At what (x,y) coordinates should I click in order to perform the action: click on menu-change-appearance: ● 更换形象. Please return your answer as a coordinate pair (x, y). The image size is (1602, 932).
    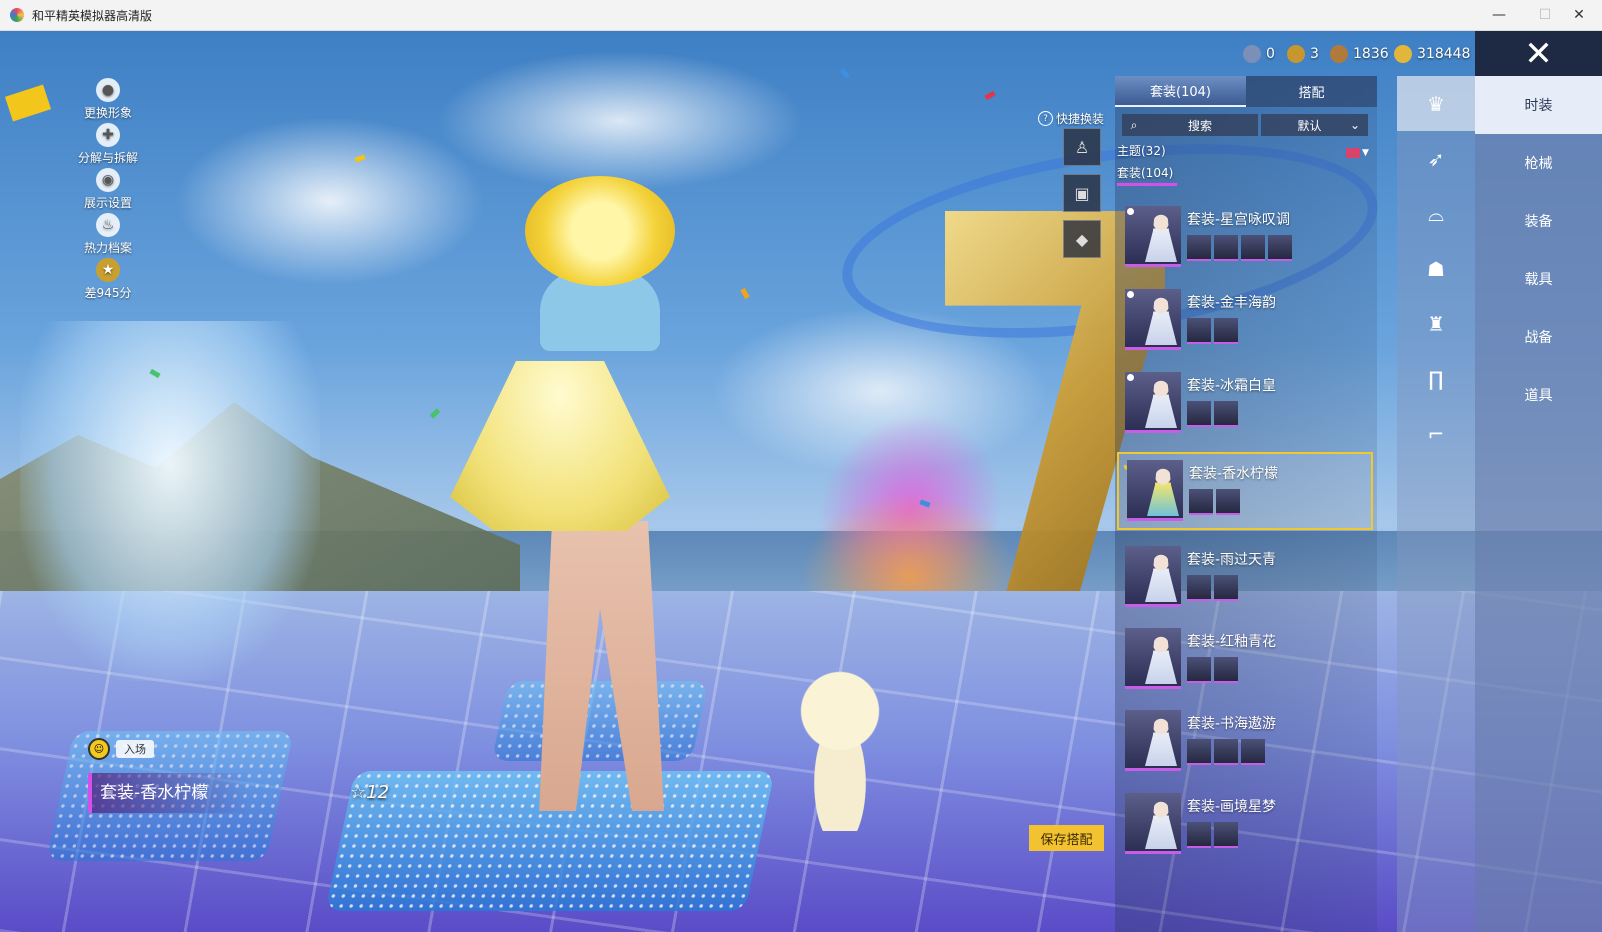
    Looking at the image, I should click on (108, 99).